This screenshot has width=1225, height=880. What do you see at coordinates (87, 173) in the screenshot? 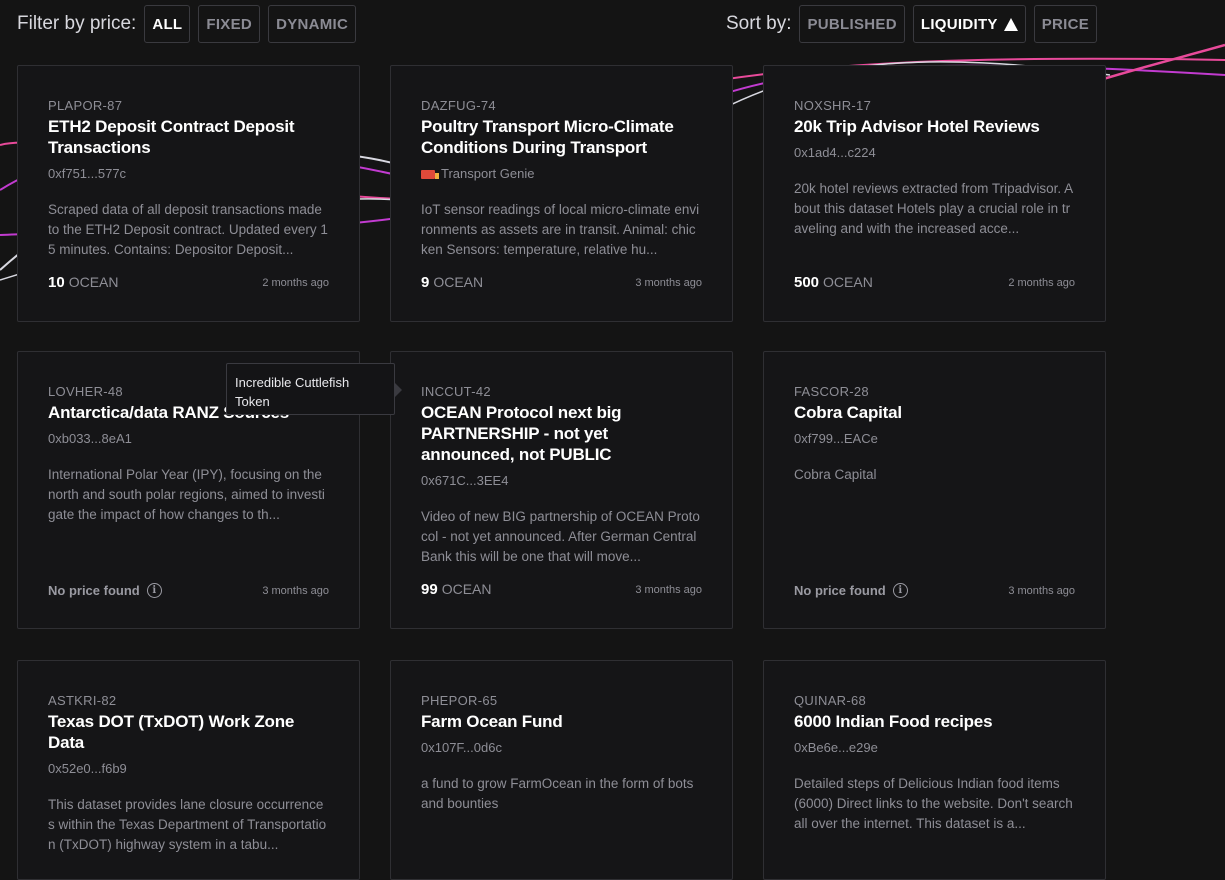
I see `asset-owner: 0xf751...577c` at bounding box center [87, 173].